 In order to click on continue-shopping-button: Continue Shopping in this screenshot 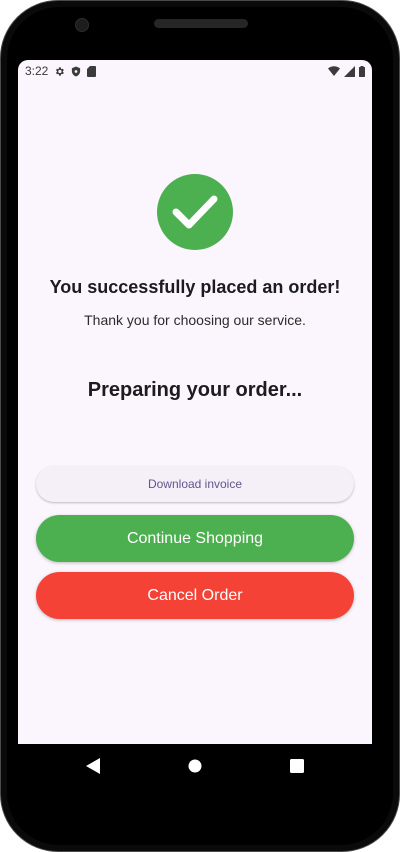, I will do `click(195, 538)`.